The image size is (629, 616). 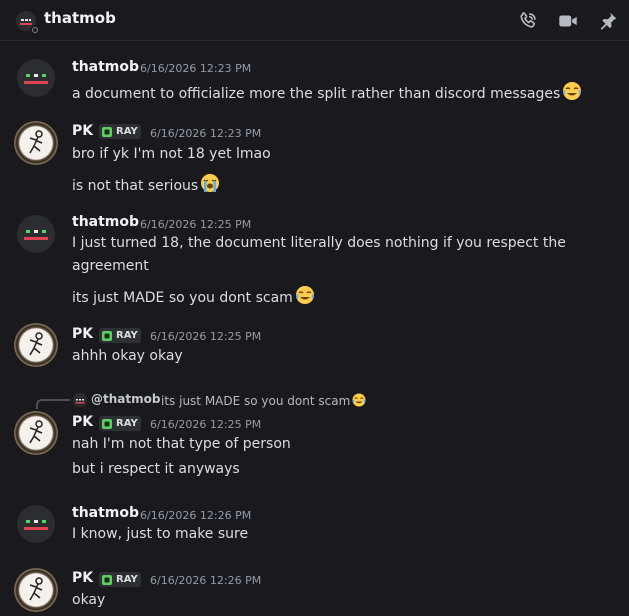 What do you see at coordinates (80, 18) in the screenshot?
I see `channel-title: thatmob` at bounding box center [80, 18].